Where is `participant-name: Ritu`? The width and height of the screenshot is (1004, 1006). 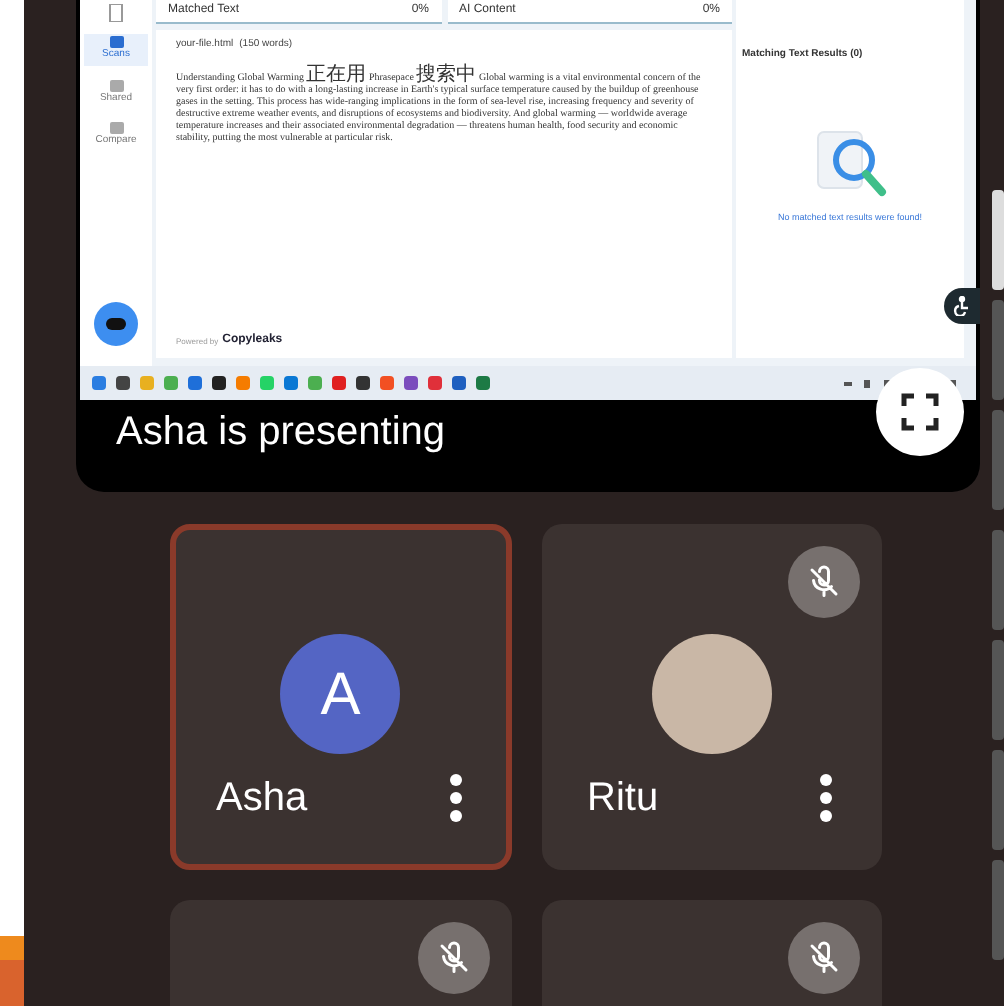 participant-name: Ritu is located at coordinates (623, 799).